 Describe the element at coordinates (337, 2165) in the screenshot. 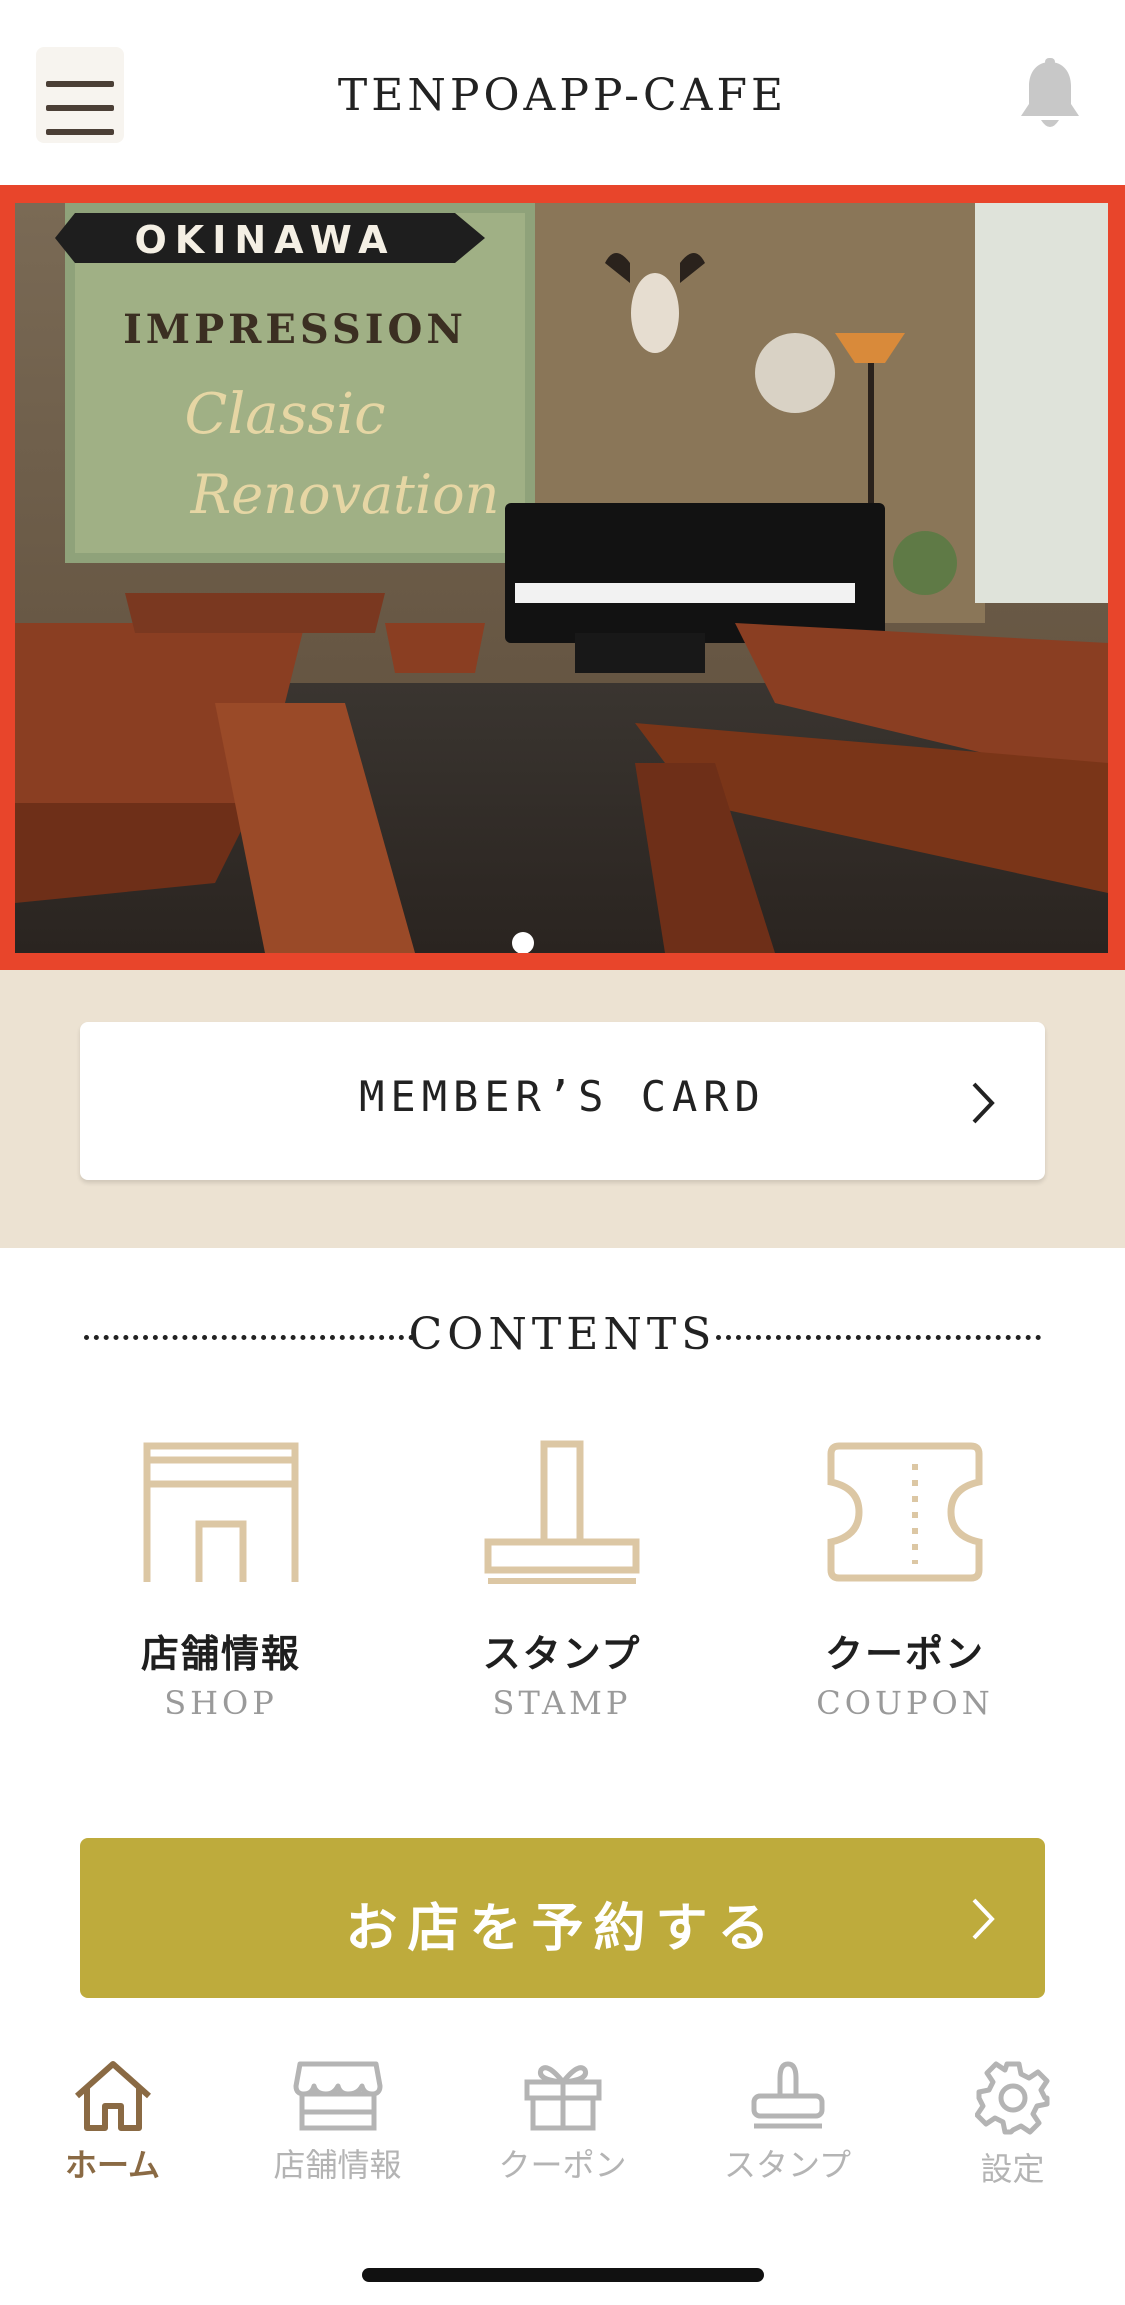

I see `tab-store-label: 店舗情報` at that location.